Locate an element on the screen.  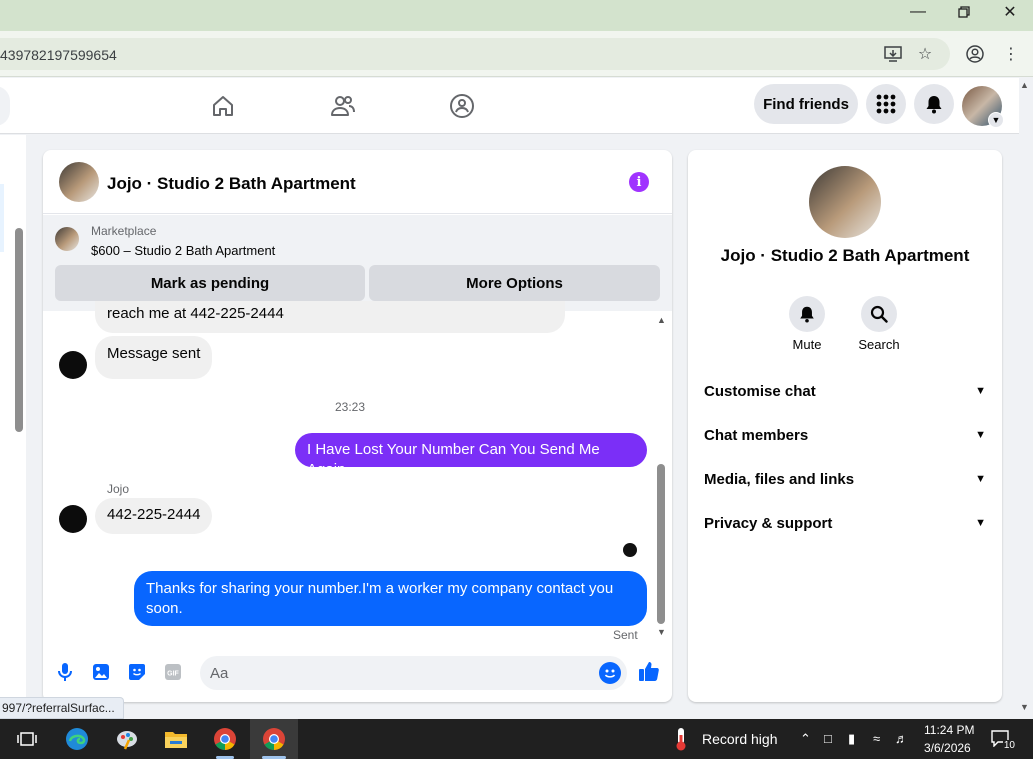
minimize-icon: — is located at coordinates (918, 12).